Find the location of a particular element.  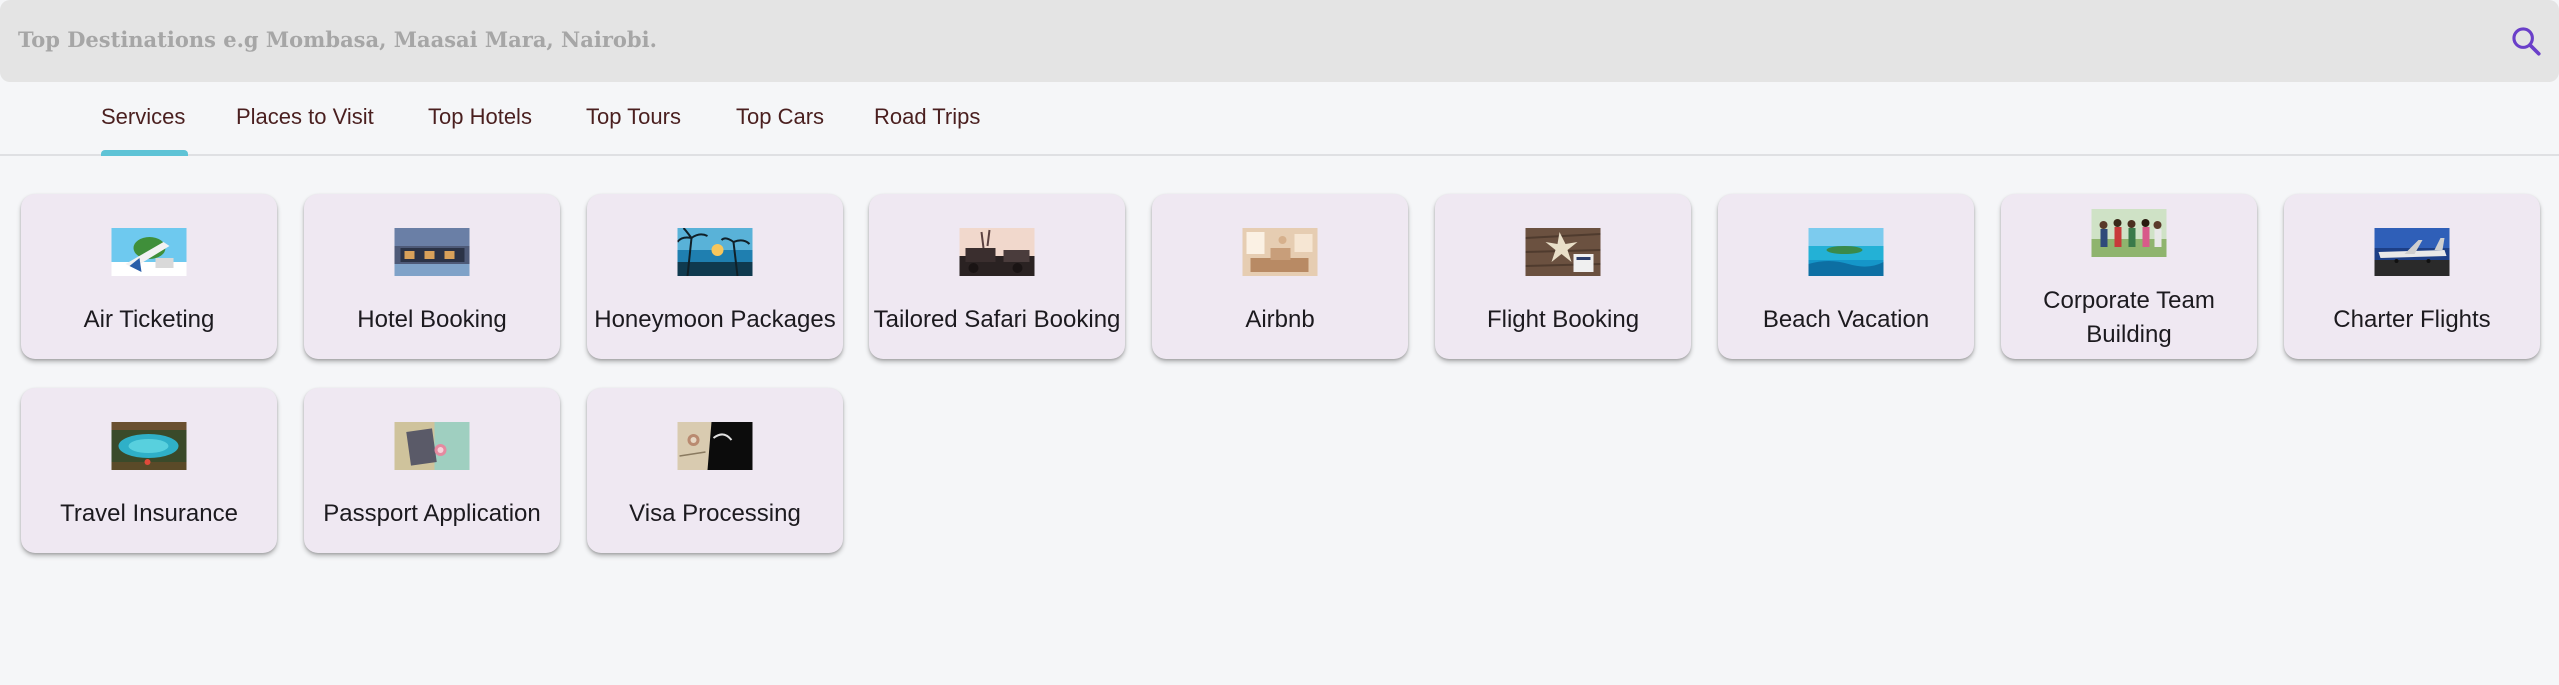

tab-top-cars: Top Cars is located at coordinates (780, 117).